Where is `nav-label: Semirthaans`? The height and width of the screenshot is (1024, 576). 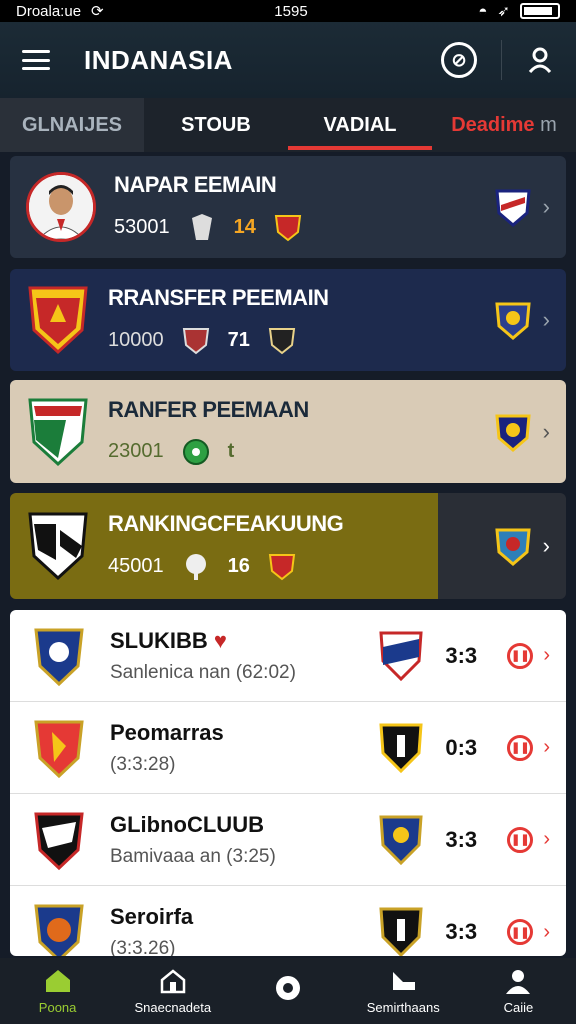
nav-label: Semirthaans is located at coordinates (403, 1007).